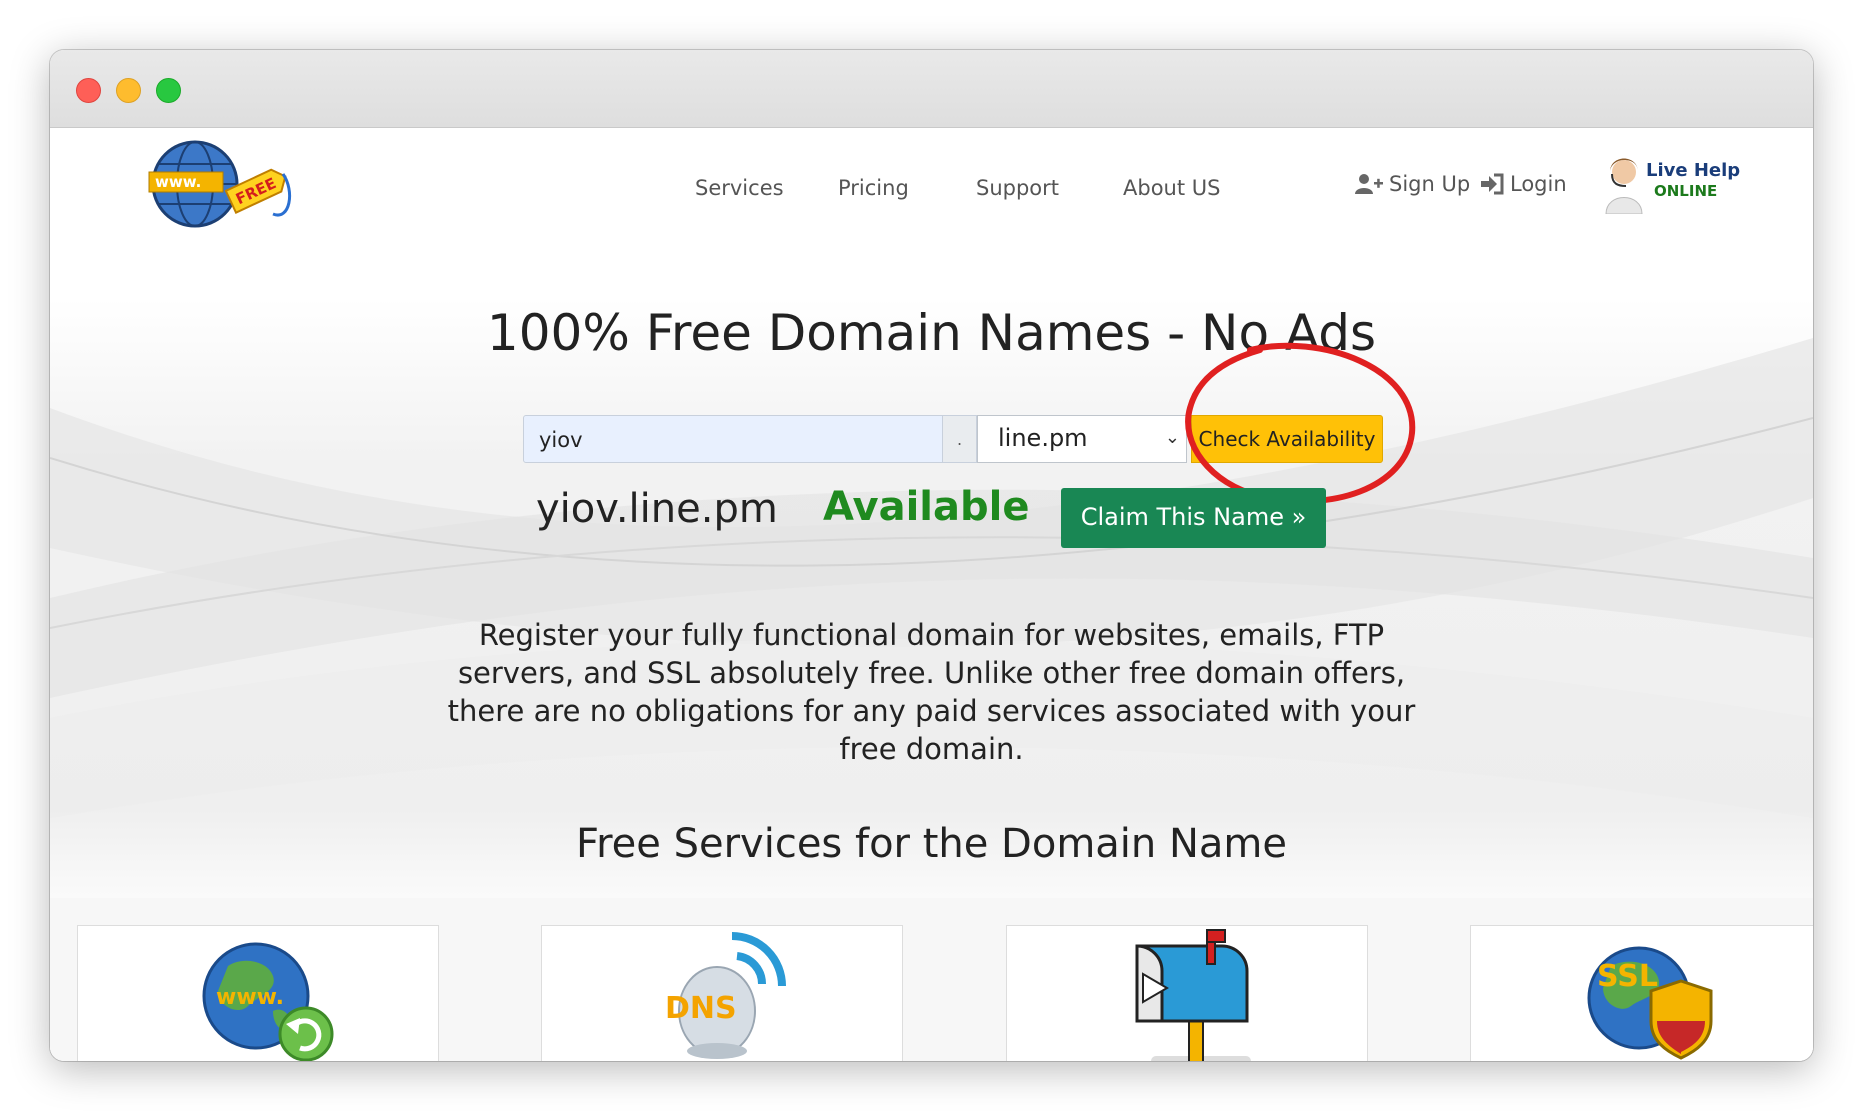 Image resolution: width=1864 pixels, height=1111 pixels. I want to click on service-card-www: www., so click(258, 993).